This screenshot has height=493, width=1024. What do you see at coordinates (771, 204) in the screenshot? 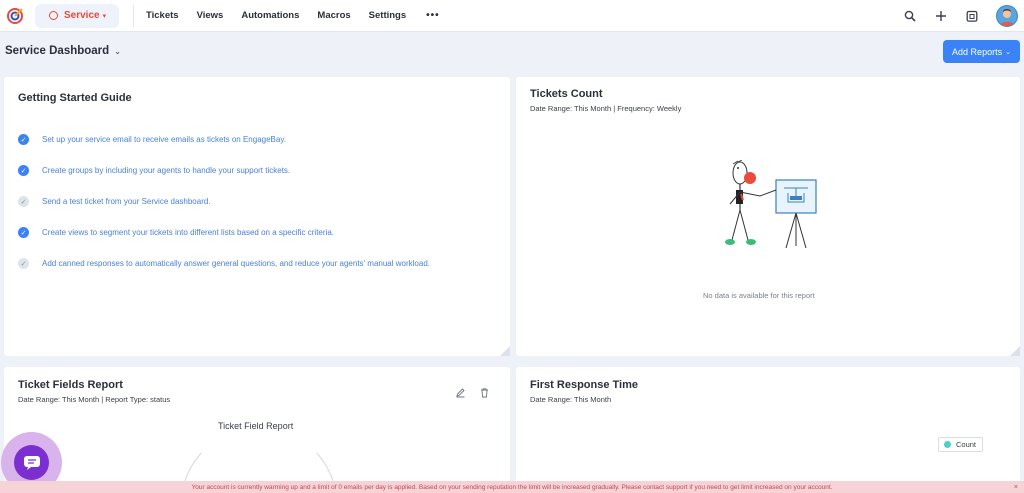
I see `no-data-illustration` at bounding box center [771, 204].